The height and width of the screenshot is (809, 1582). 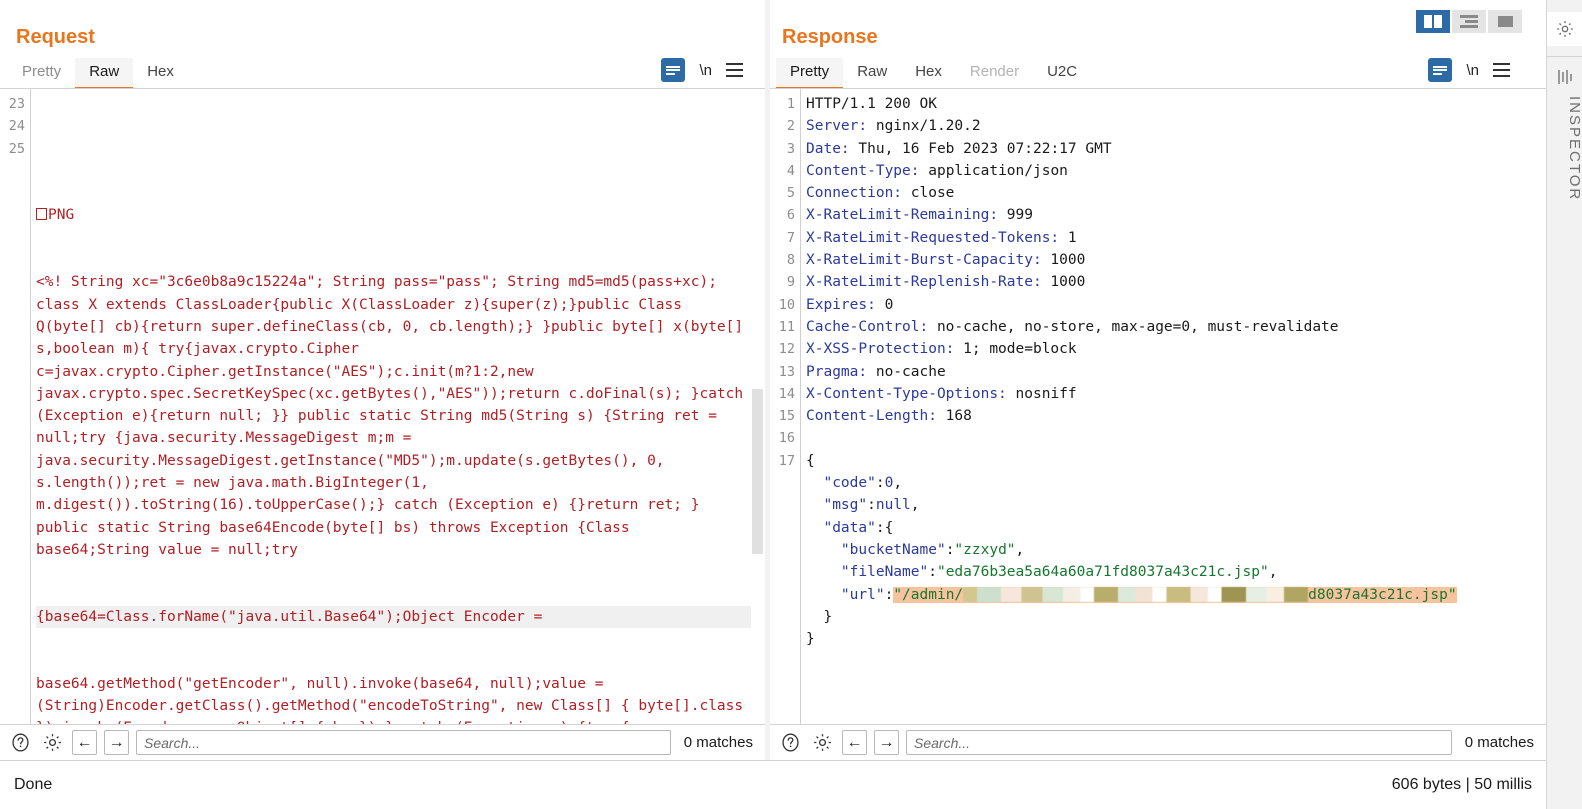 What do you see at coordinates (1015, 349) in the screenshot?
I see `header-value: 1; mode=block` at bounding box center [1015, 349].